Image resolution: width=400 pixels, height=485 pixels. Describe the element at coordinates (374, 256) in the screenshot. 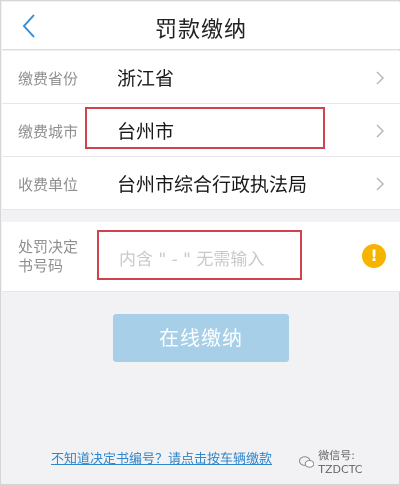

I see `warning-icon: !` at that location.